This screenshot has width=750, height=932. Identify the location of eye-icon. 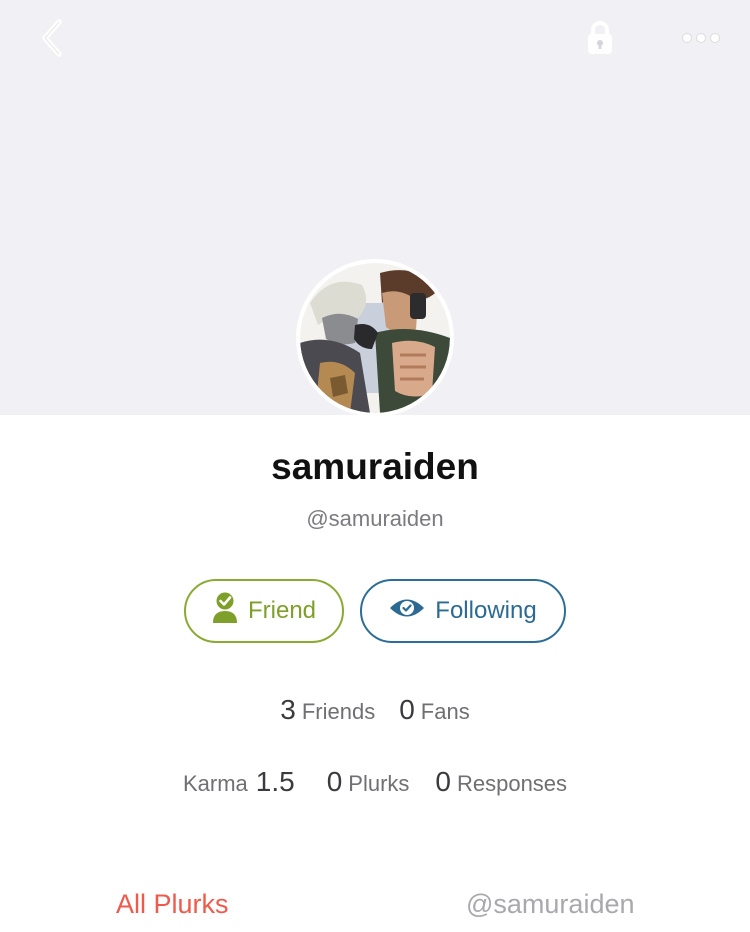
(407, 611).